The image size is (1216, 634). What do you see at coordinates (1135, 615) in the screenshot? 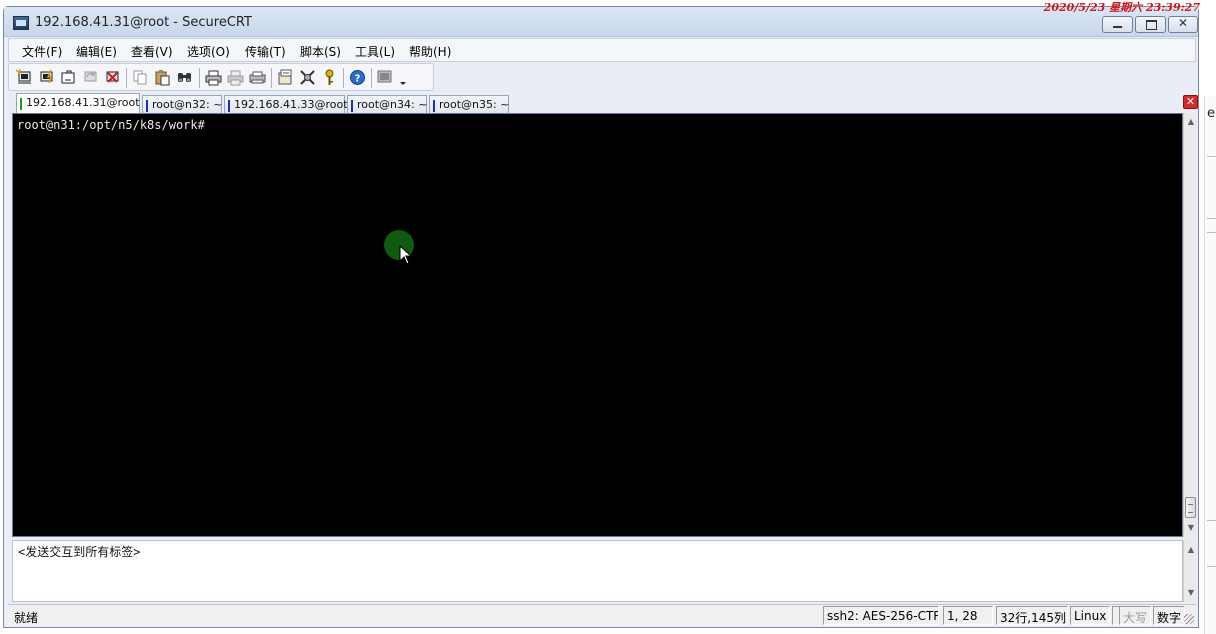
I see `status-capslock: 大写` at bounding box center [1135, 615].